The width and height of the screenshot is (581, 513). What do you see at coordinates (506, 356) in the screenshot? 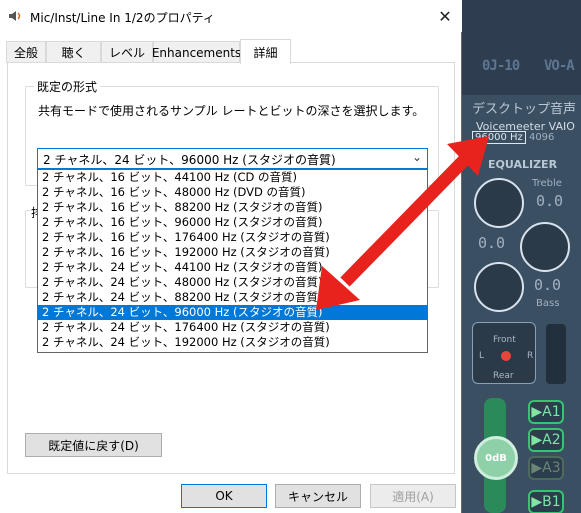
I see `pan-dot` at bounding box center [506, 356].